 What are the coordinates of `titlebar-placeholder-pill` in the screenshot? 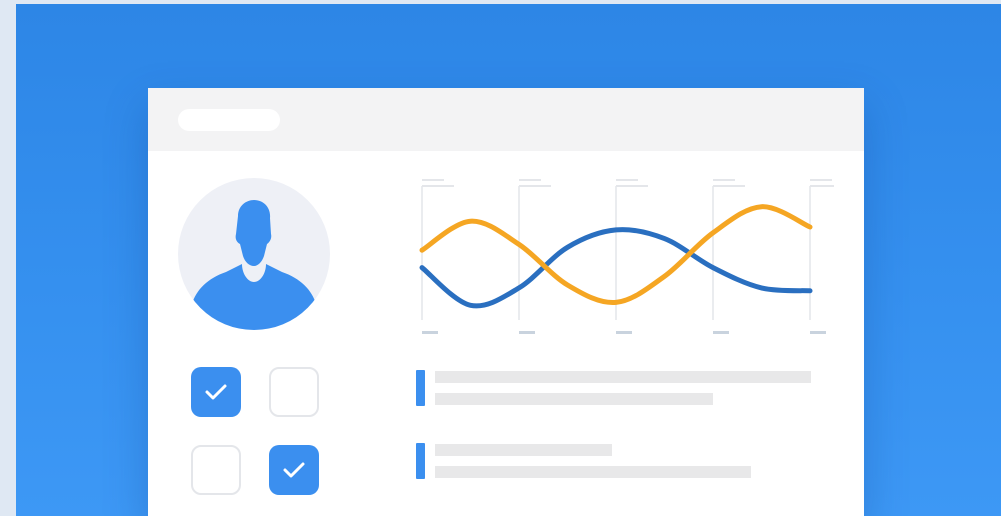 It's located at (229, 120).